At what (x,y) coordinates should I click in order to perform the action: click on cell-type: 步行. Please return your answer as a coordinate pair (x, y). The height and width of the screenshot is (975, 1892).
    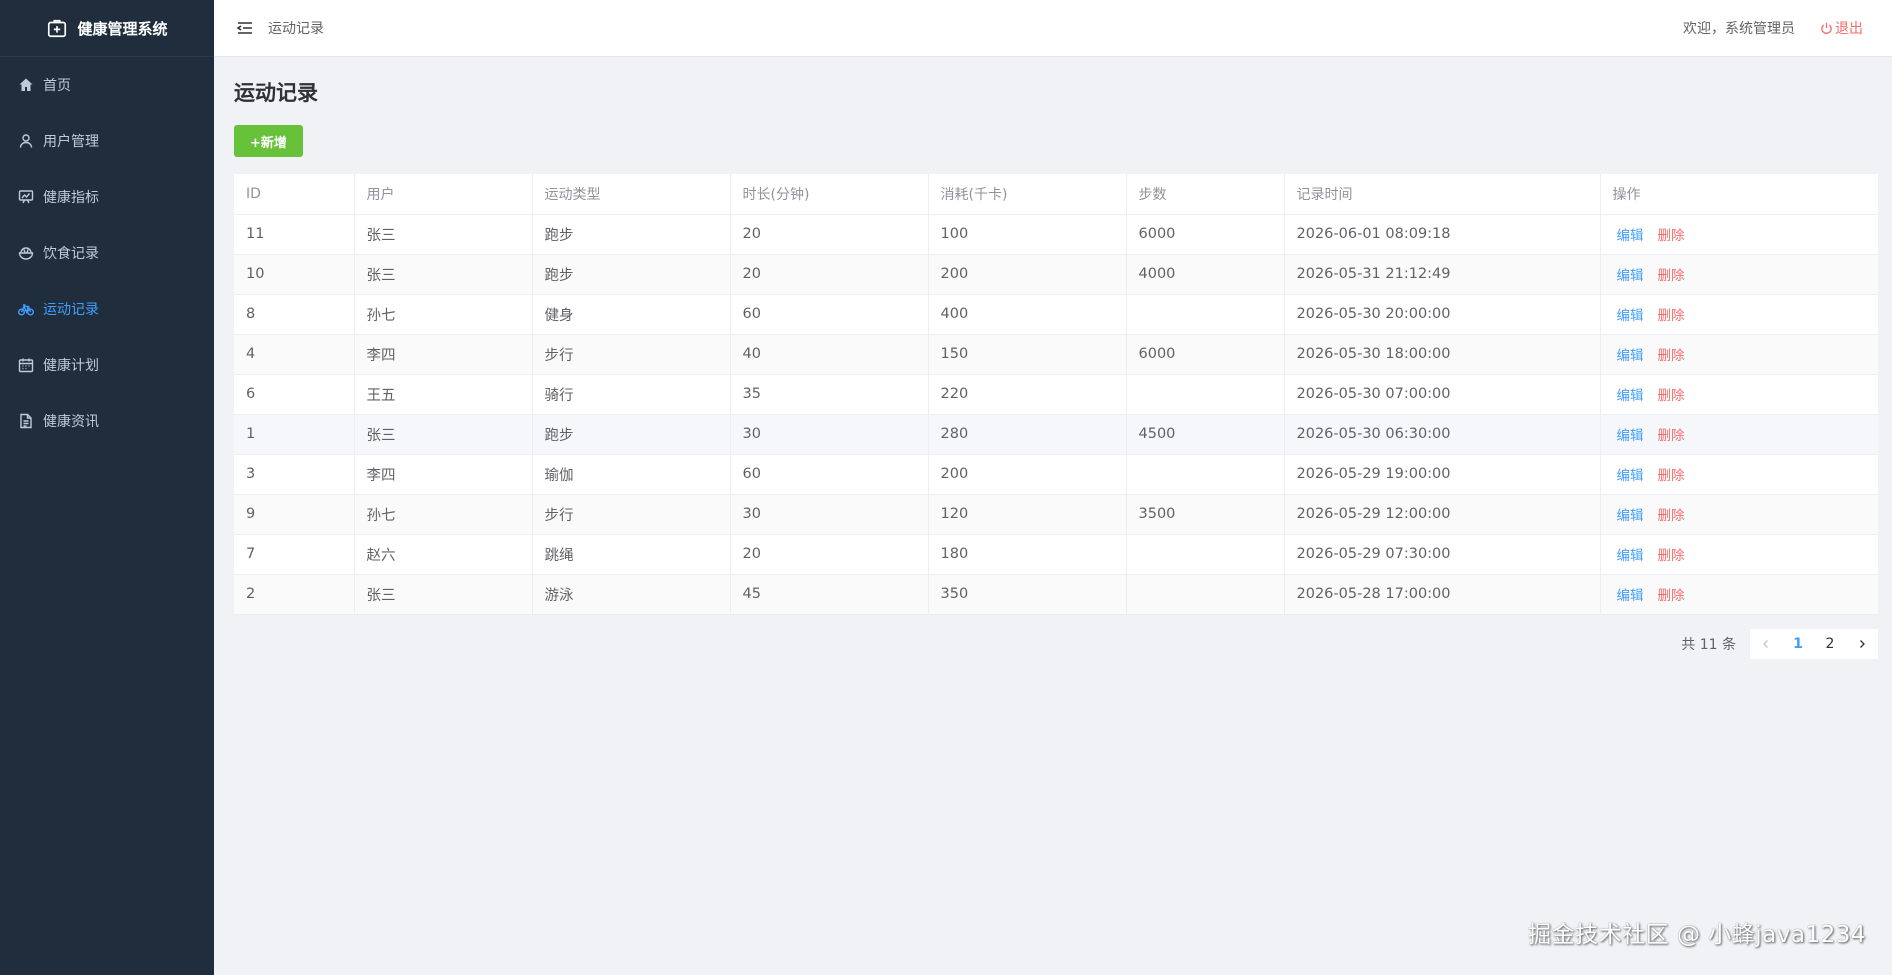
    Looking at the image, I should click on (631, 354).